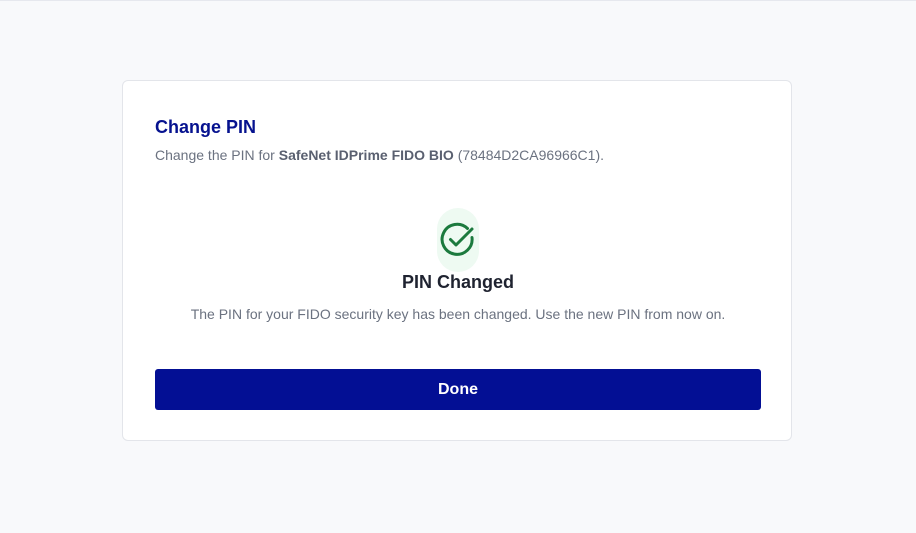 Image resolution: width=916 pixels, height=533 pixels. I want to click on status-icon-container, so click(458, 240).